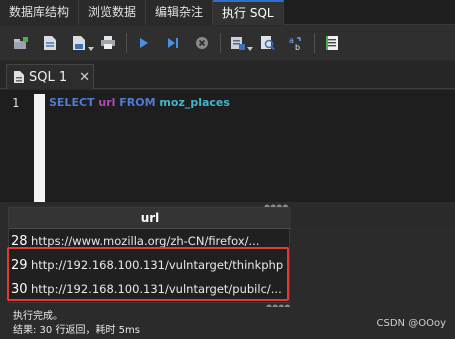 Image resolution: width=455 pixels, height=339 pixels. I want to click on sql-tab-icon, so click(19, 77).